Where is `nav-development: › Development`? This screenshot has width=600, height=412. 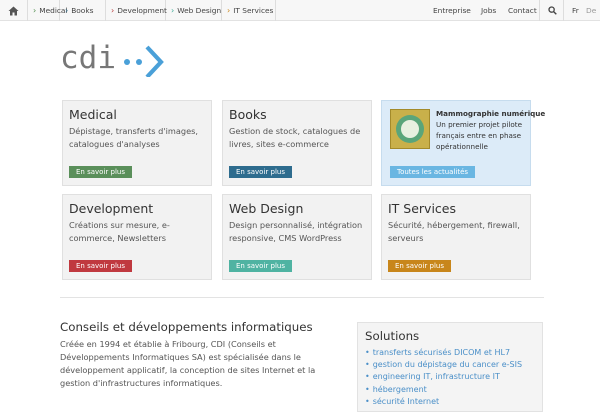
nav-development: › Development is located at coordinates (136, 10).